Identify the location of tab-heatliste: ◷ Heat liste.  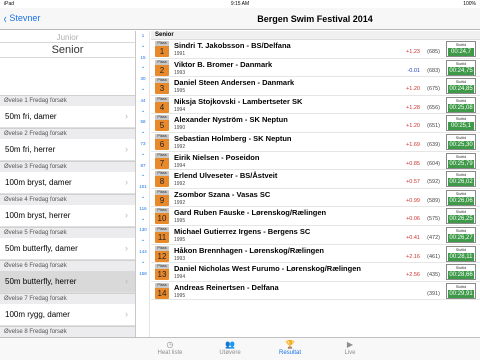
(170, 348).